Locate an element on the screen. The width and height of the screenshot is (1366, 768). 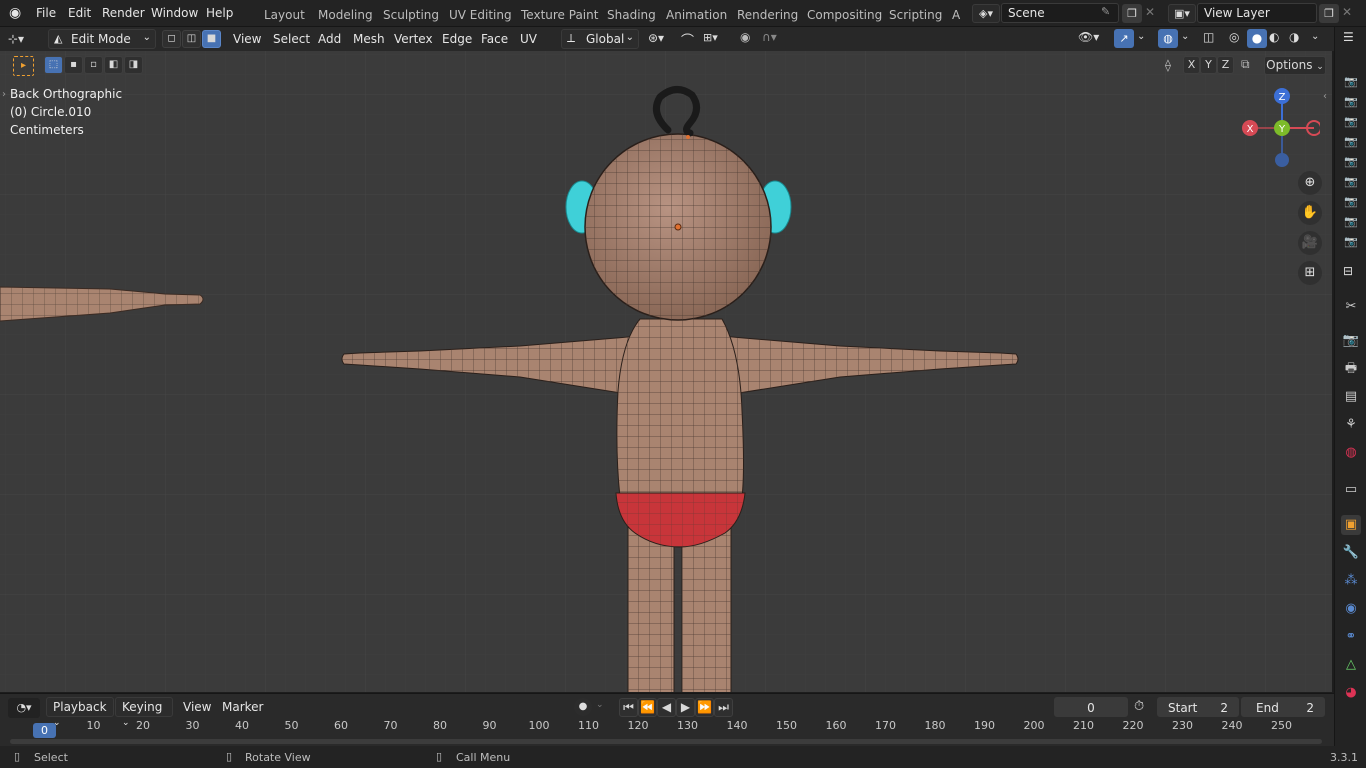
expand-sidebar-icon: ‹ is located at coordinates (1325, 96).